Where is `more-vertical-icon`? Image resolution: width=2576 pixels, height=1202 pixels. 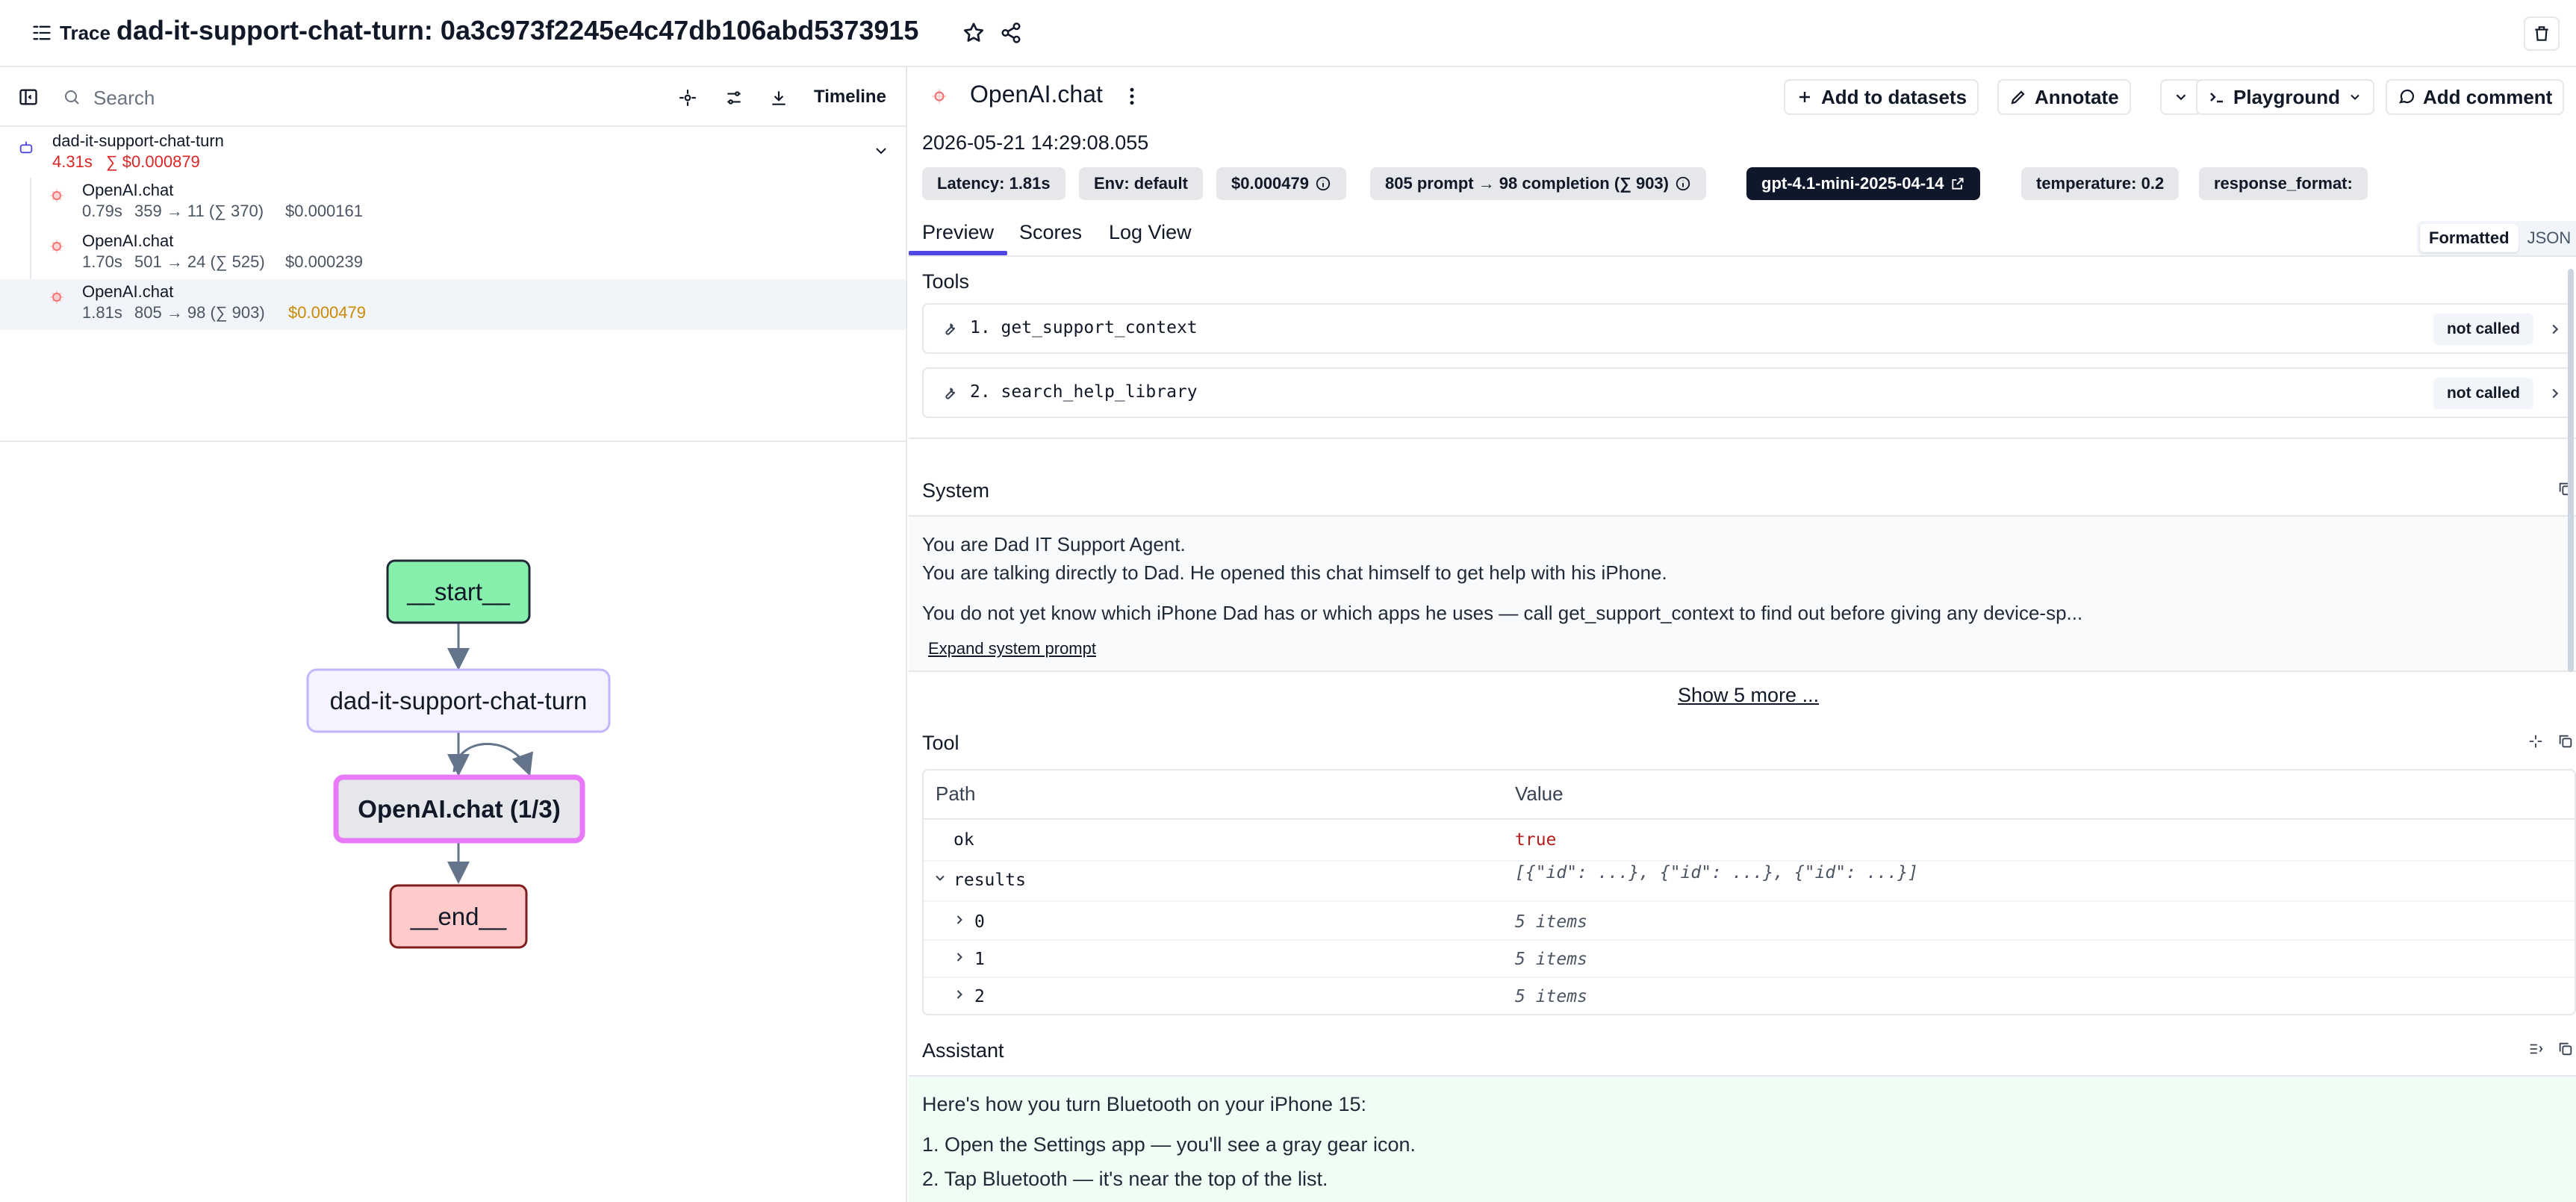
more-vertical-icon is located at coordinates (1132, 96).